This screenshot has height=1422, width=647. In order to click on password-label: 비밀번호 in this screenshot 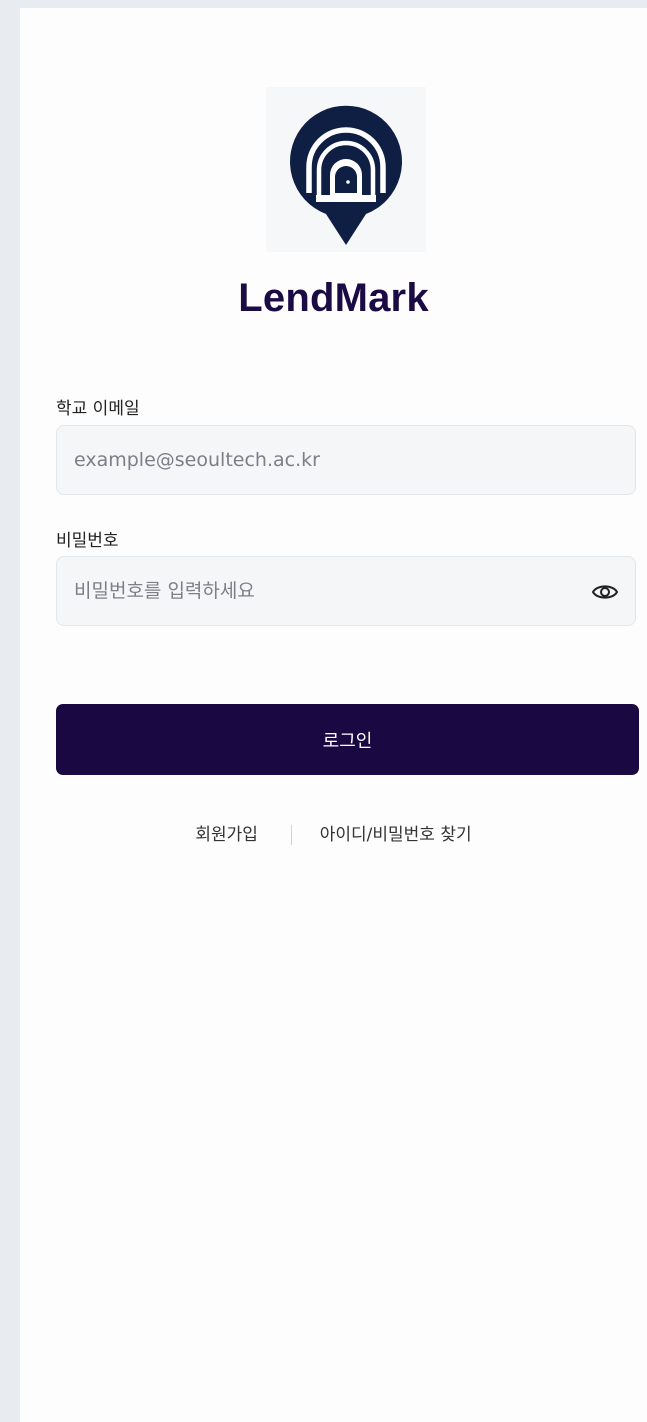, I will do `click(87, 541)`.